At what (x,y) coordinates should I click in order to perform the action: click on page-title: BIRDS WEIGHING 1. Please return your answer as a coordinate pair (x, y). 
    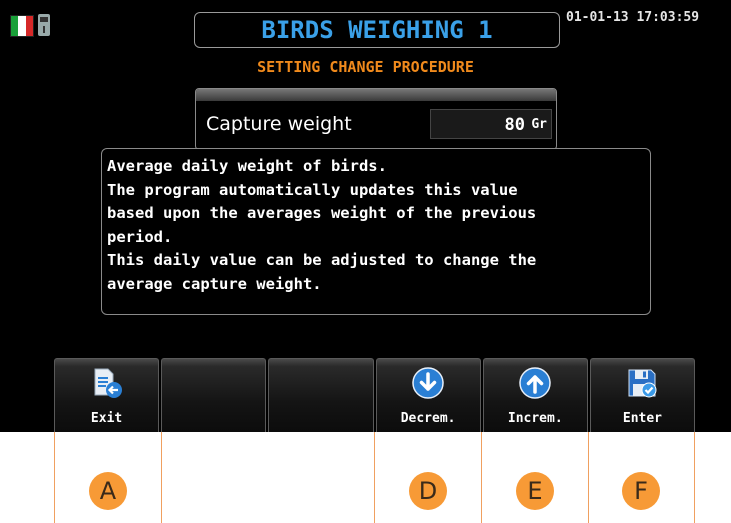
    Looking at the image, I should click on (377, 30).